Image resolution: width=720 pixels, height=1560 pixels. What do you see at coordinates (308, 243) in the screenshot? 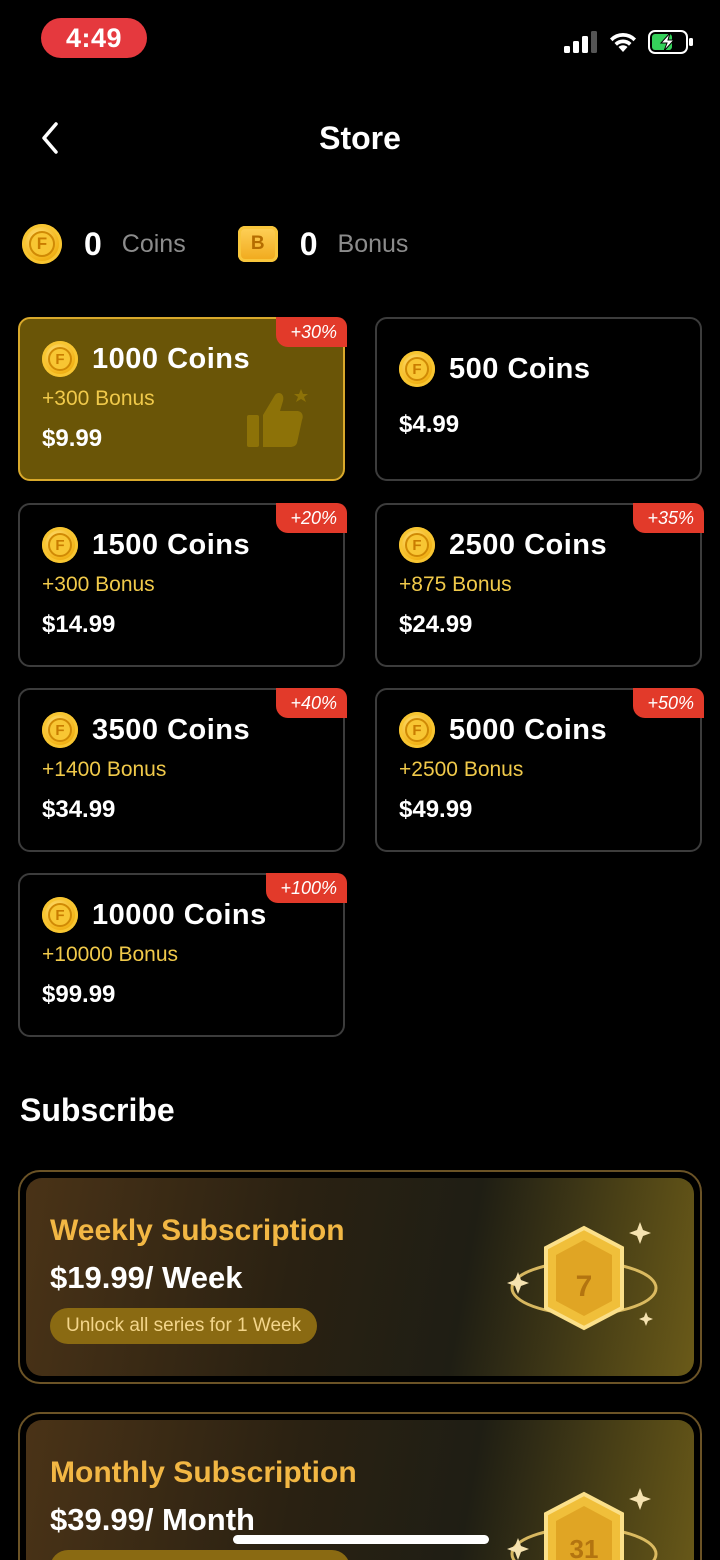
I see `bonus-balance-value: 0` at bounding box center [308, 243].